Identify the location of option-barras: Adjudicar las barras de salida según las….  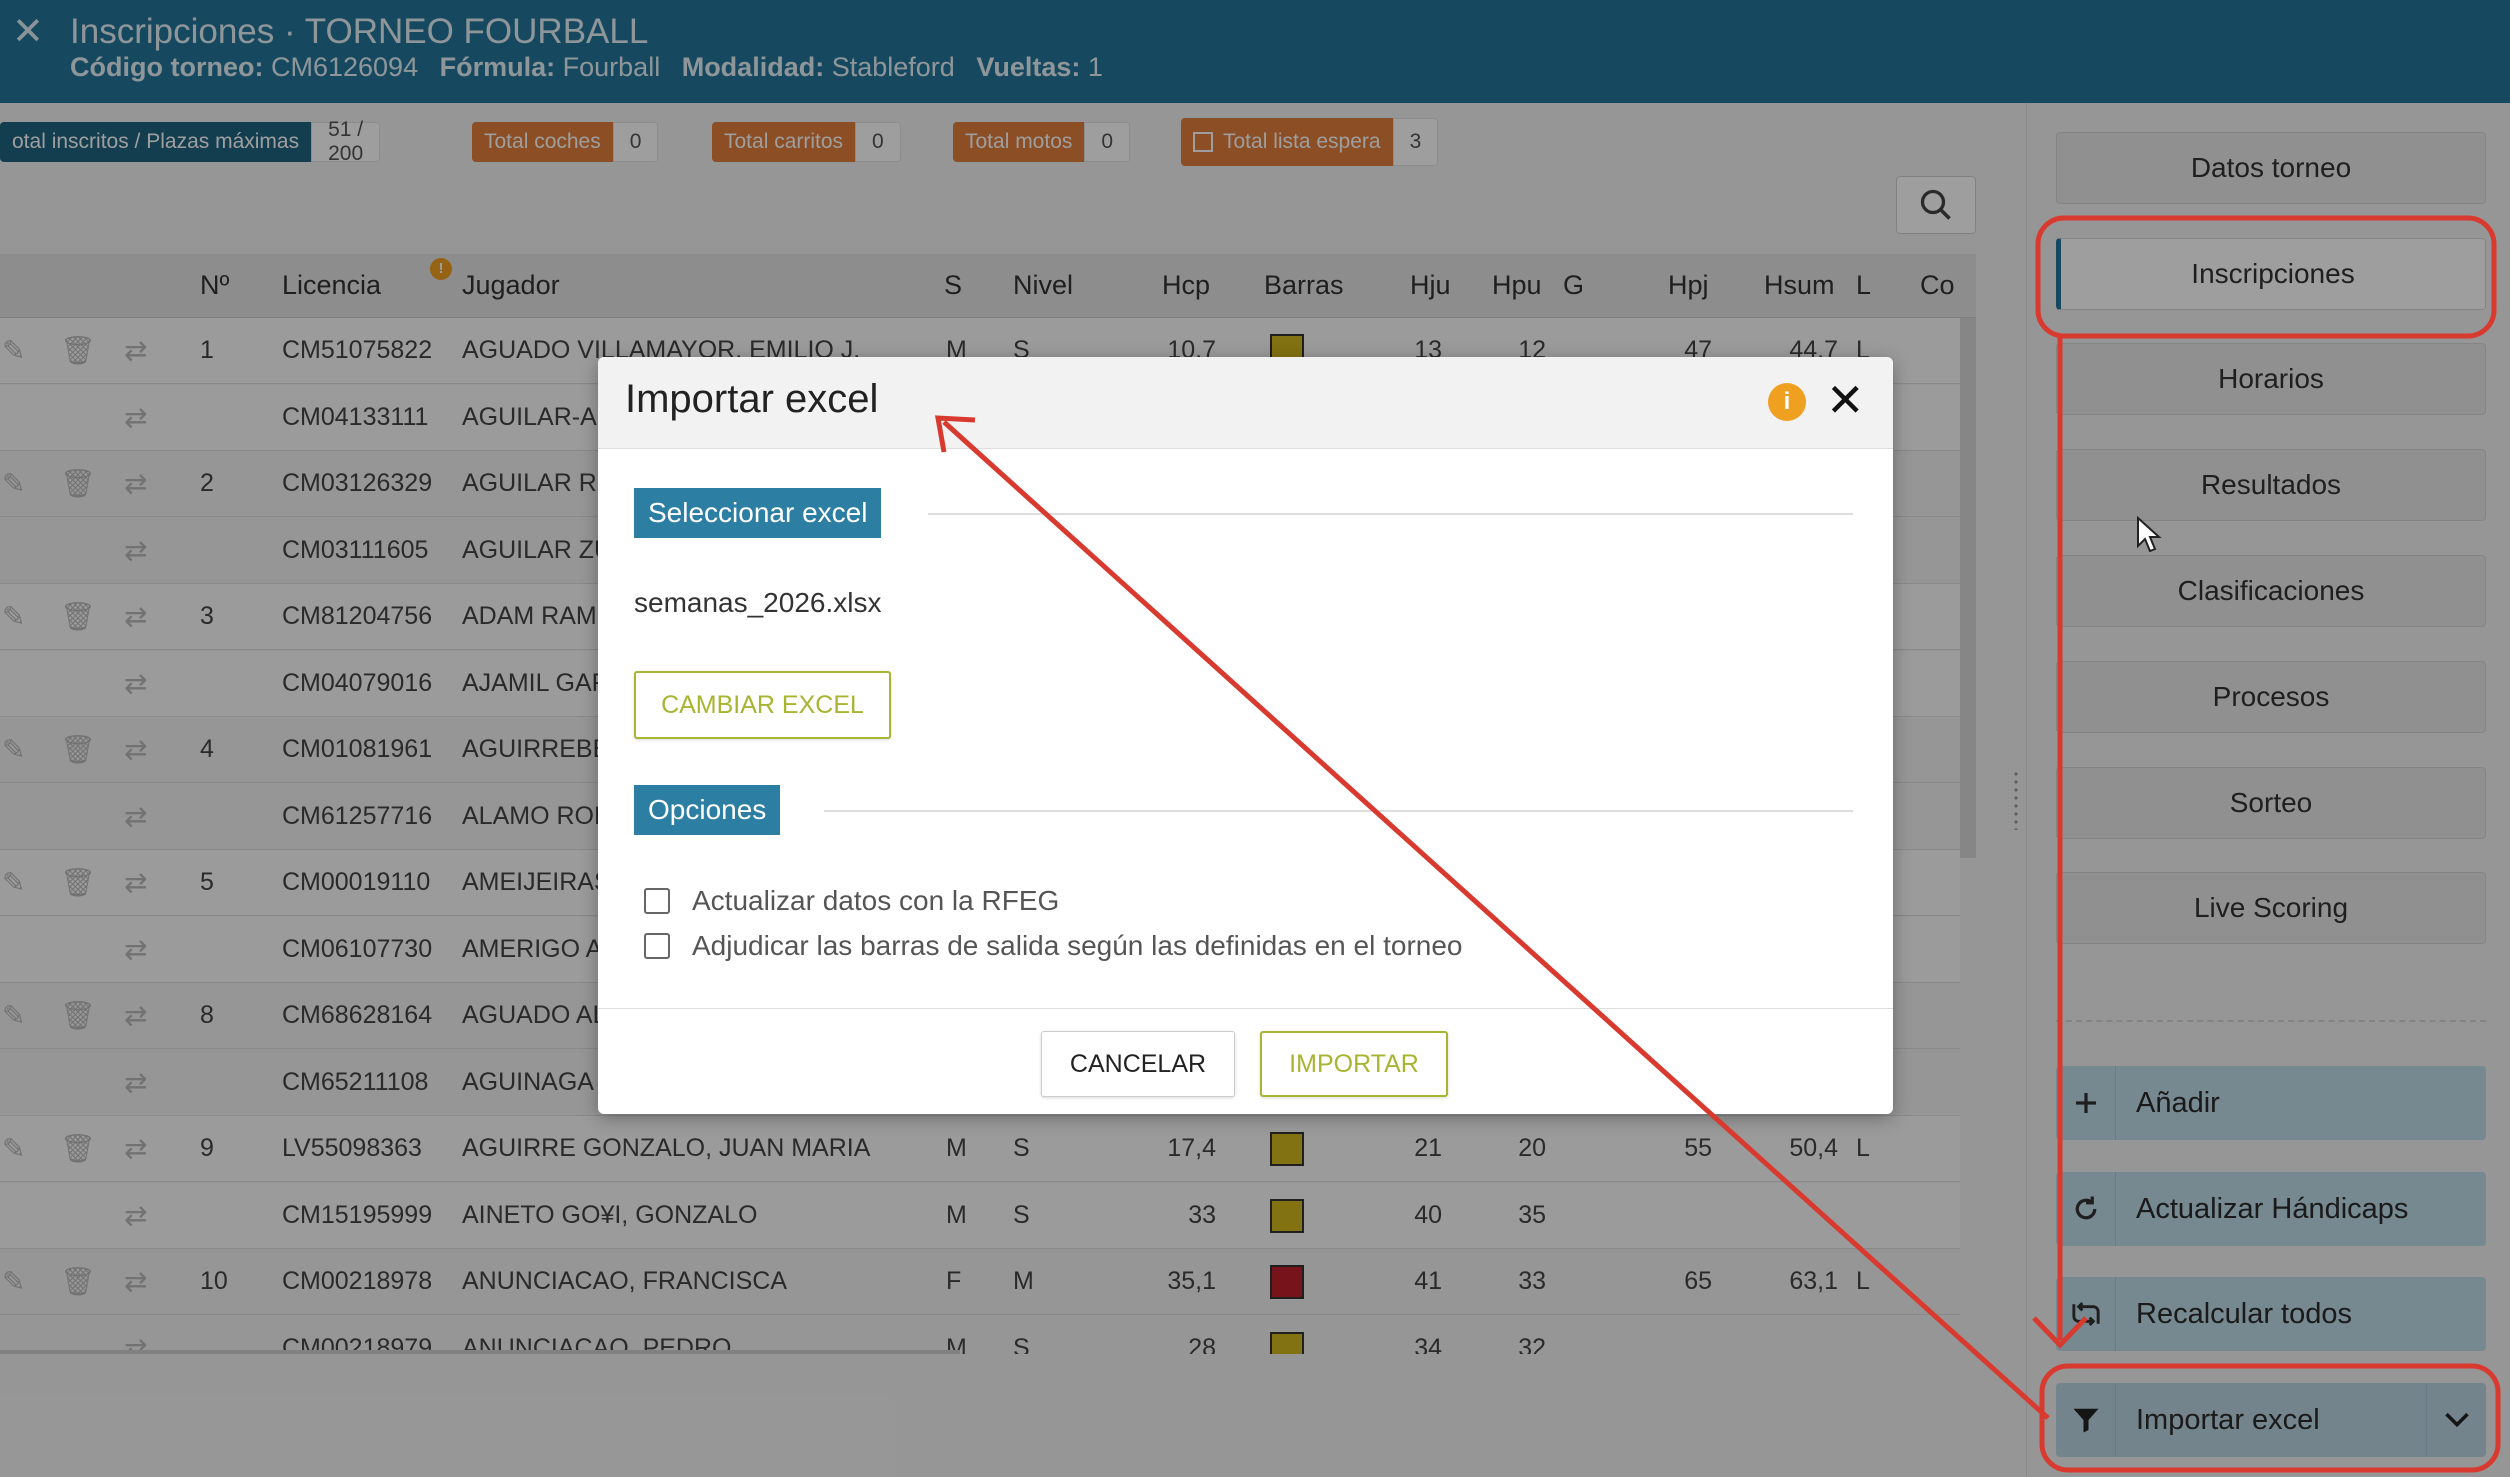
(1053, 946).